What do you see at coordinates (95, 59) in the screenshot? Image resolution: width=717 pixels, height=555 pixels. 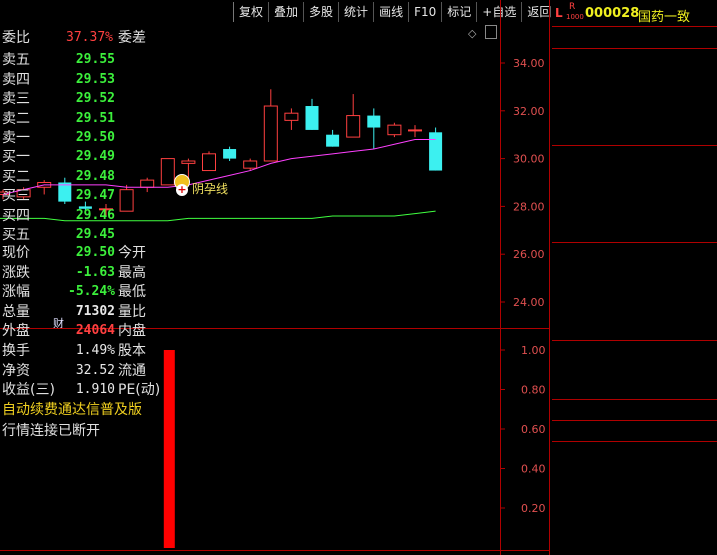 I see `ask-price: 29.55` at bounding box center [95, 59].